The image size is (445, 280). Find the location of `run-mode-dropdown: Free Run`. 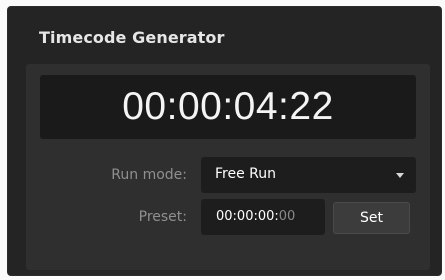

run-mode-dropdown: Free Run is located at coordinates (308, 175).